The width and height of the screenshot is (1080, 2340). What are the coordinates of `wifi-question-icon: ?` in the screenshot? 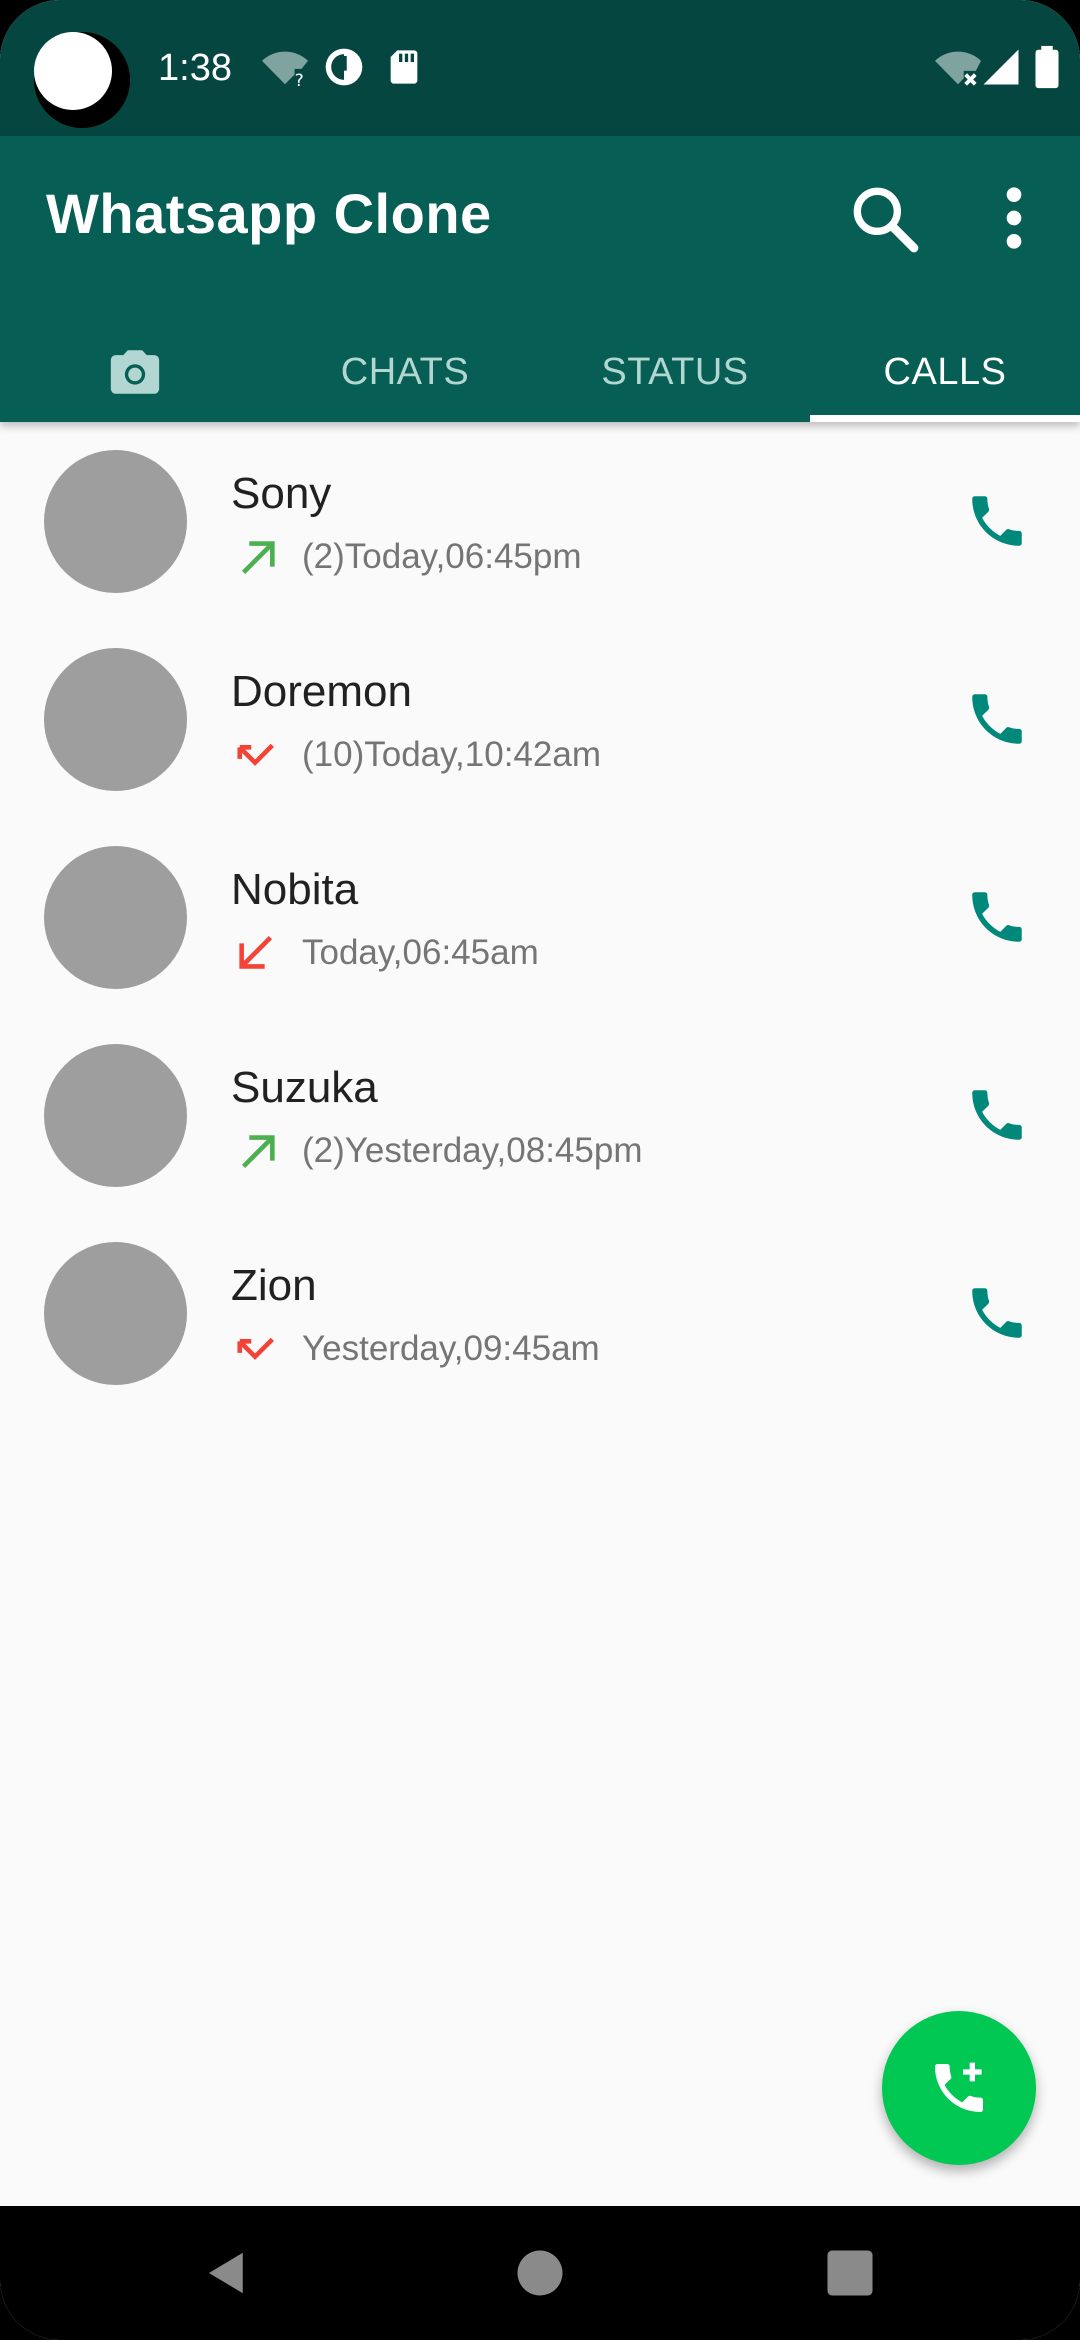 It's located at (285, 70).